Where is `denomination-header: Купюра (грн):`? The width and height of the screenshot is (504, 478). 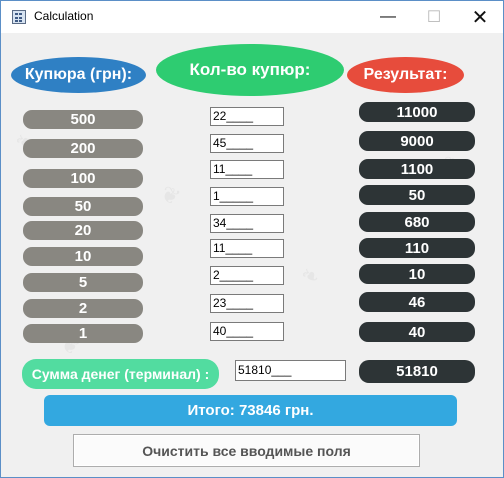
denomination-header: Купюра (грн): is located at coordinates (78, 75).